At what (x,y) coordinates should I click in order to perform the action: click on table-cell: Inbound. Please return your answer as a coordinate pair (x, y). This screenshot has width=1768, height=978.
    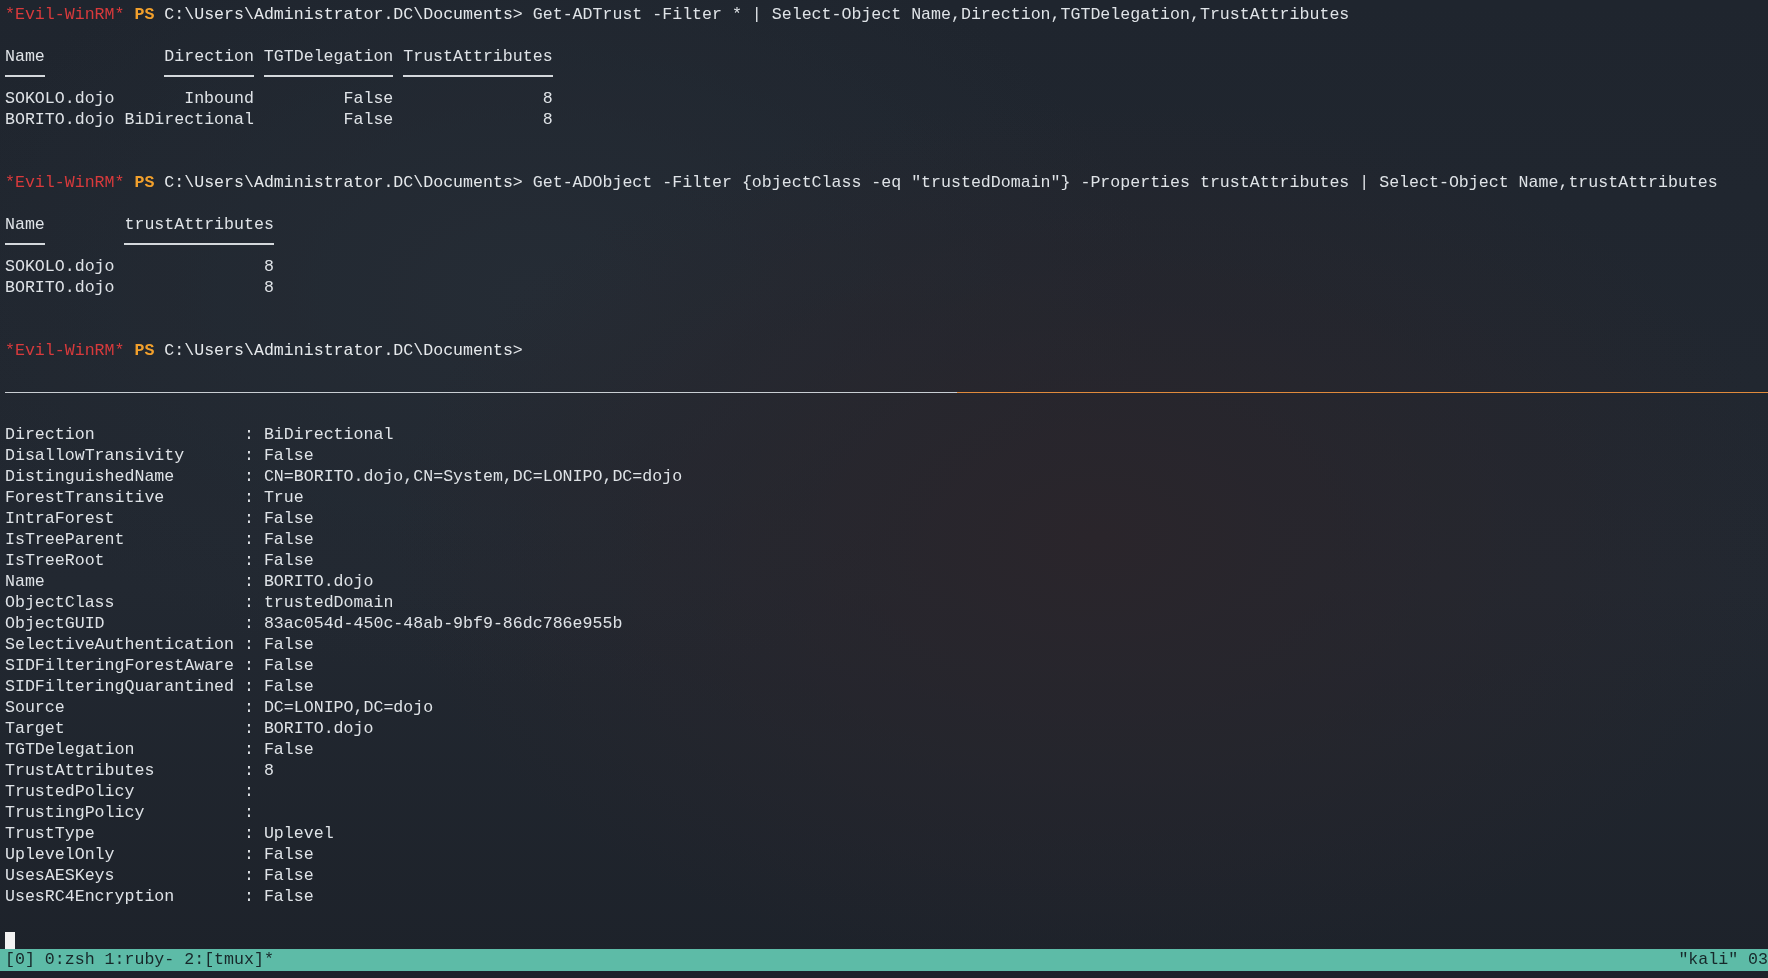
    Looking at the image, I should click on (219, 98).